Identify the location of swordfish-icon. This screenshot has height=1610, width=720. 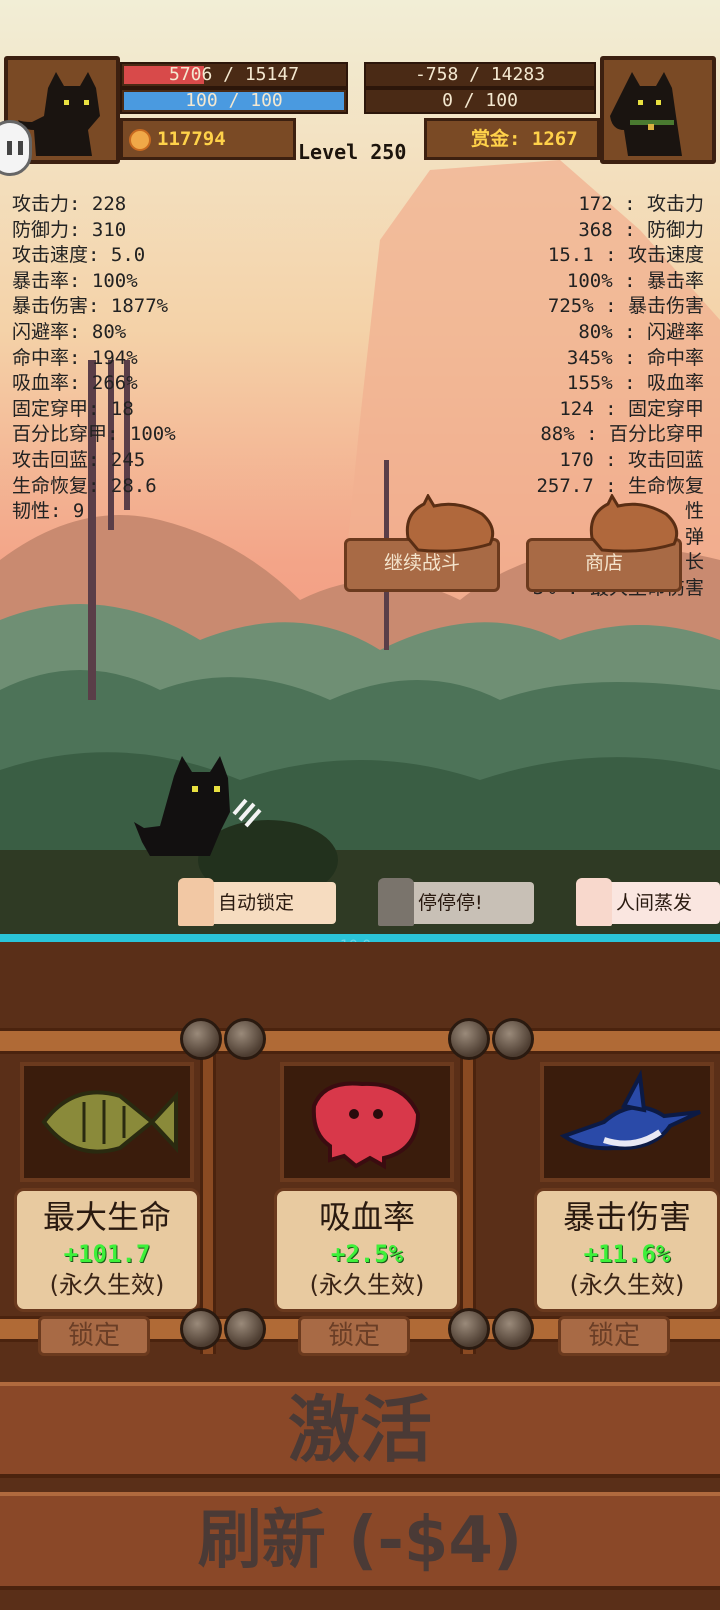
(630, 1110).